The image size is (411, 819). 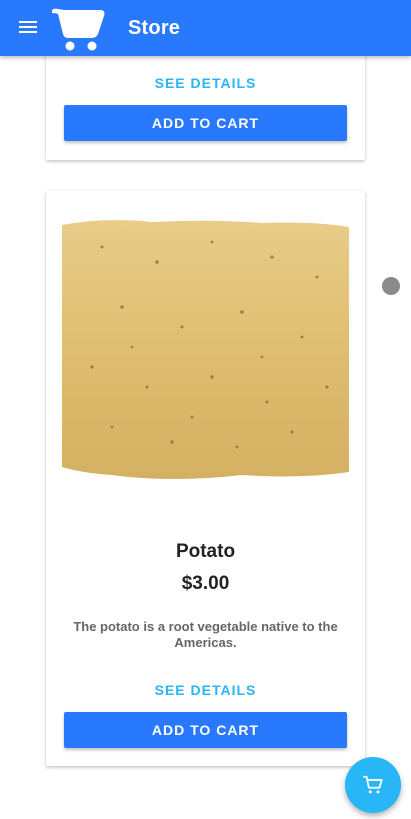 What do you see at coordinates (154, 28) in the screenshot?
I see `app-title: Store` at bounding box center [154, 28].